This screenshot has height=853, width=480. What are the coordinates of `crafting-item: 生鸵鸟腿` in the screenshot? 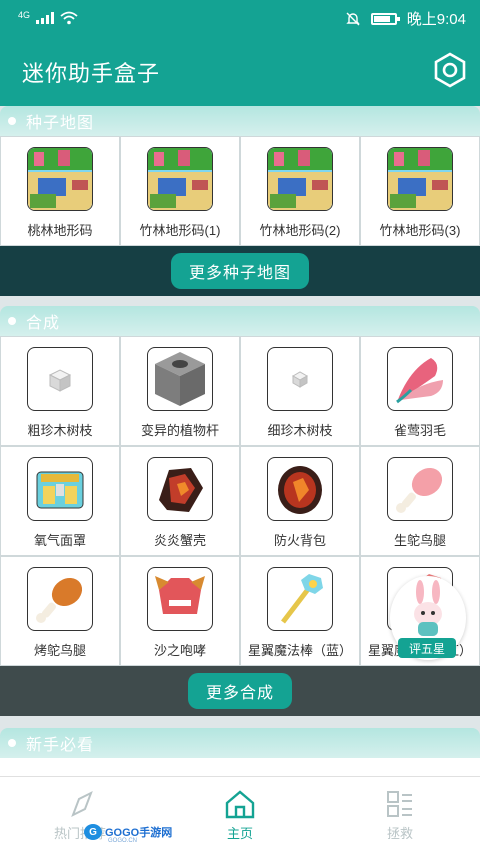 It's located at (420, 501).